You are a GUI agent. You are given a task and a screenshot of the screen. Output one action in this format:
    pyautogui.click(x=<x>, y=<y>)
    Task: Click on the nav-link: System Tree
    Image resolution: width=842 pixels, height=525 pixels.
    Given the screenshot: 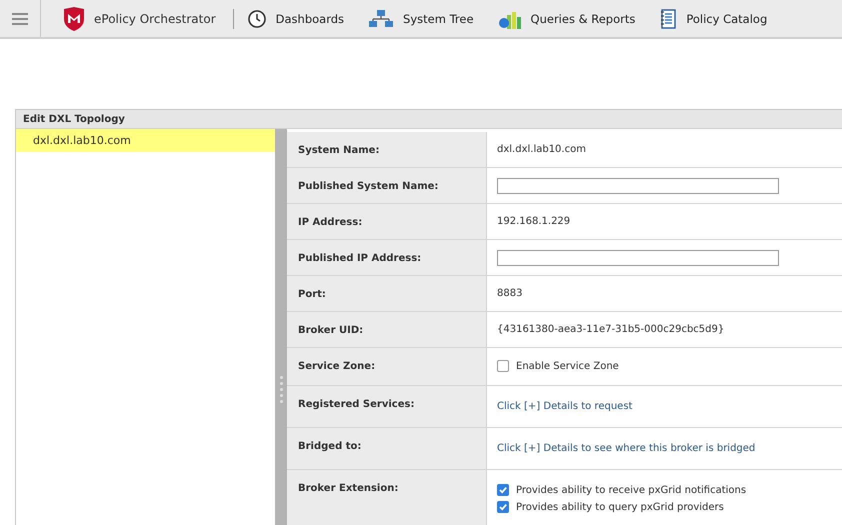 What is the action you would take?
    pyautogui.click(x=421, y=18)
    